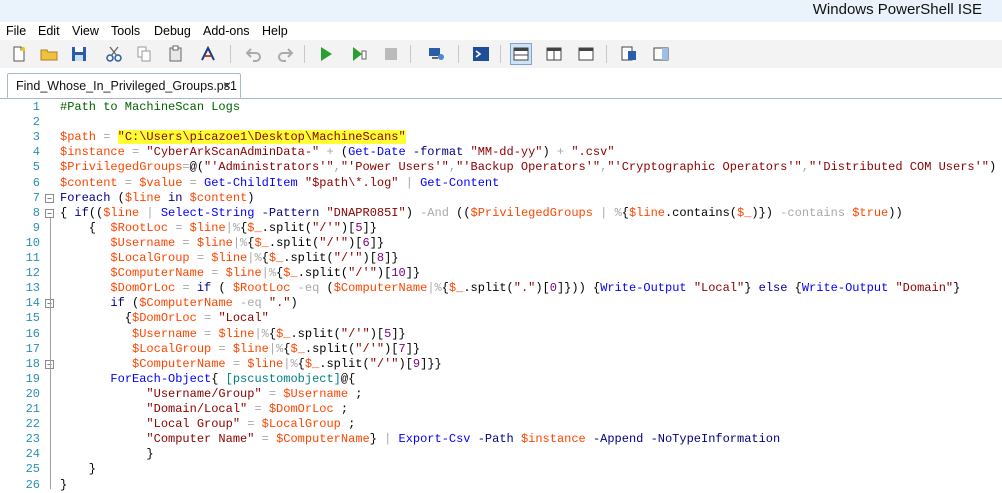 The width and height of the screenshot is (1002, 493). What do you see at coordinates (63, 485) in the screenshot?
I see `code-text: }` at bounding box center [63, 485].